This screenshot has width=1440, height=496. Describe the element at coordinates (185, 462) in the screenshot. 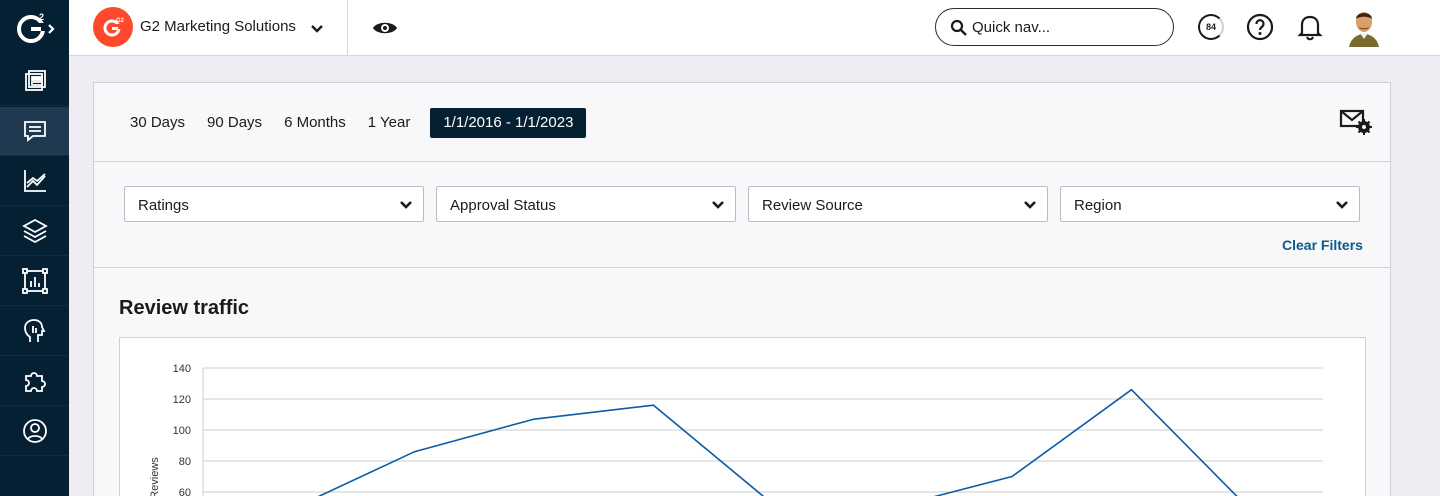

I see `y-tick-label: 80` at that location.